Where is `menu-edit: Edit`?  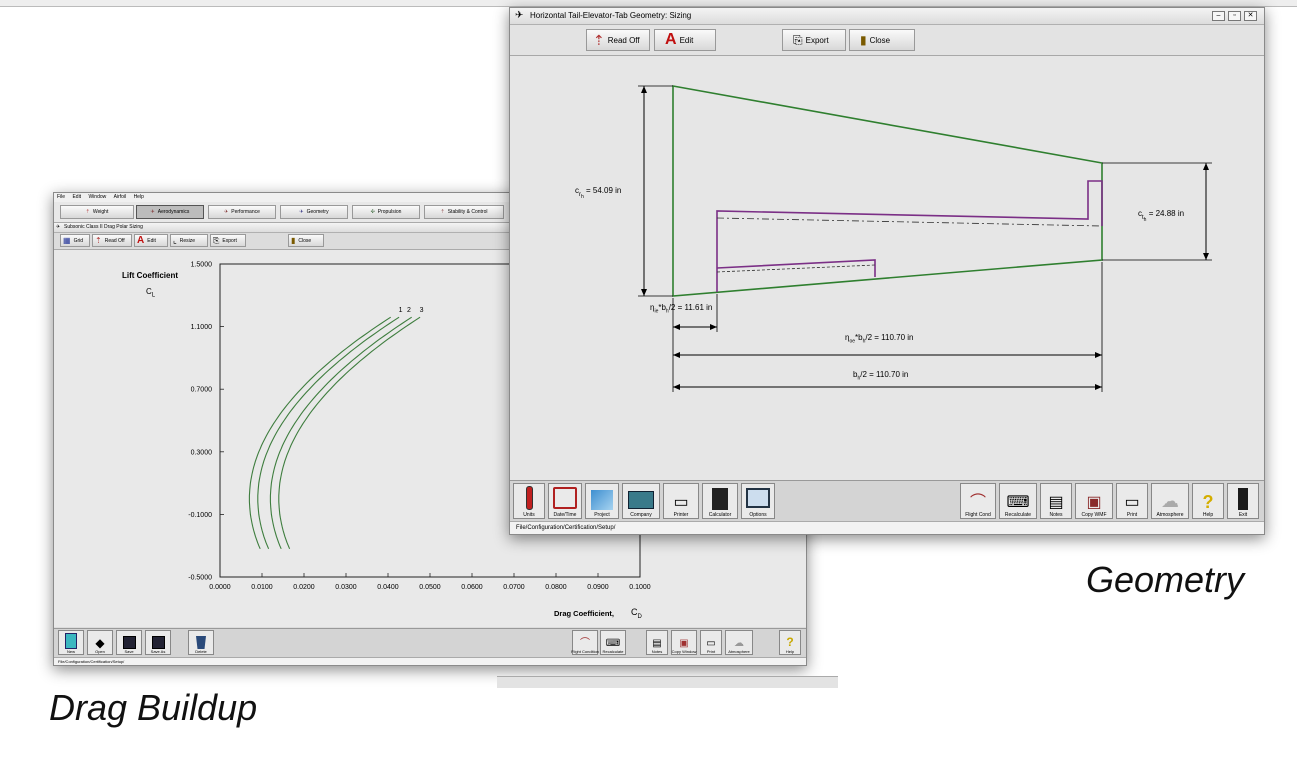
menu-edit: Edit is located at coordinates (76, 197).